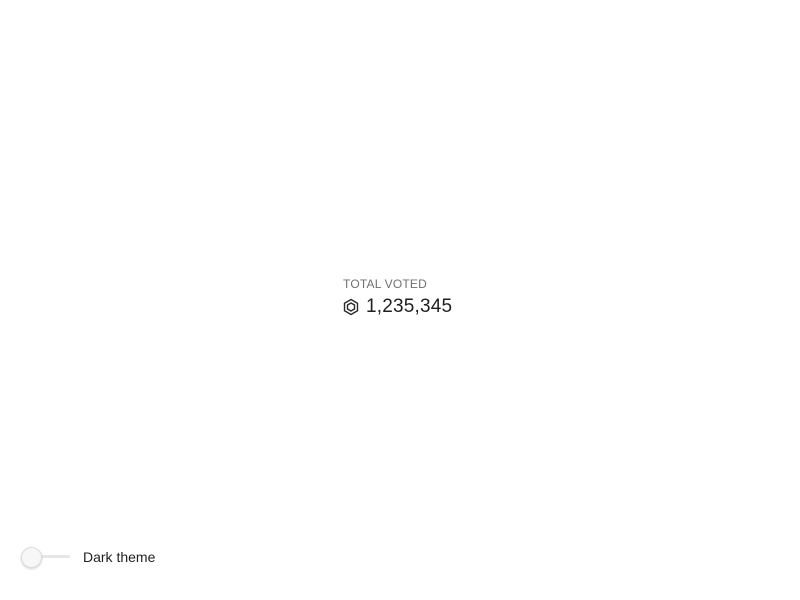 This screenshot has width=800, height=600. What do you see at coordinates (31, 557) in the screenshot?
I see `switch-thumb` at bounding box center [31, 557].